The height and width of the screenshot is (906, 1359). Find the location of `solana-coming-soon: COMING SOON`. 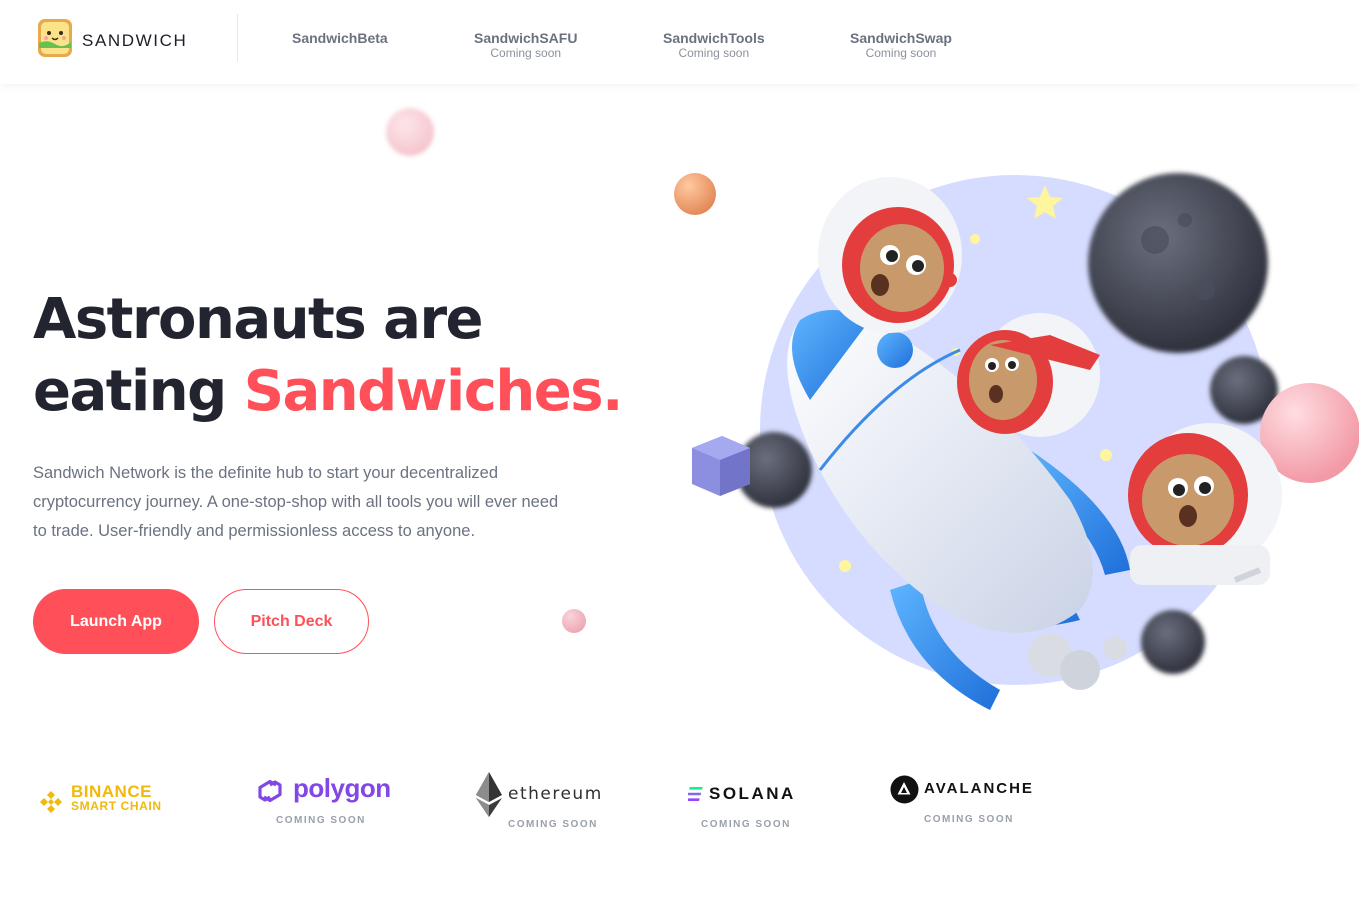

solana-coming-soon: COMING SOON is located at coordinates (746, 824).